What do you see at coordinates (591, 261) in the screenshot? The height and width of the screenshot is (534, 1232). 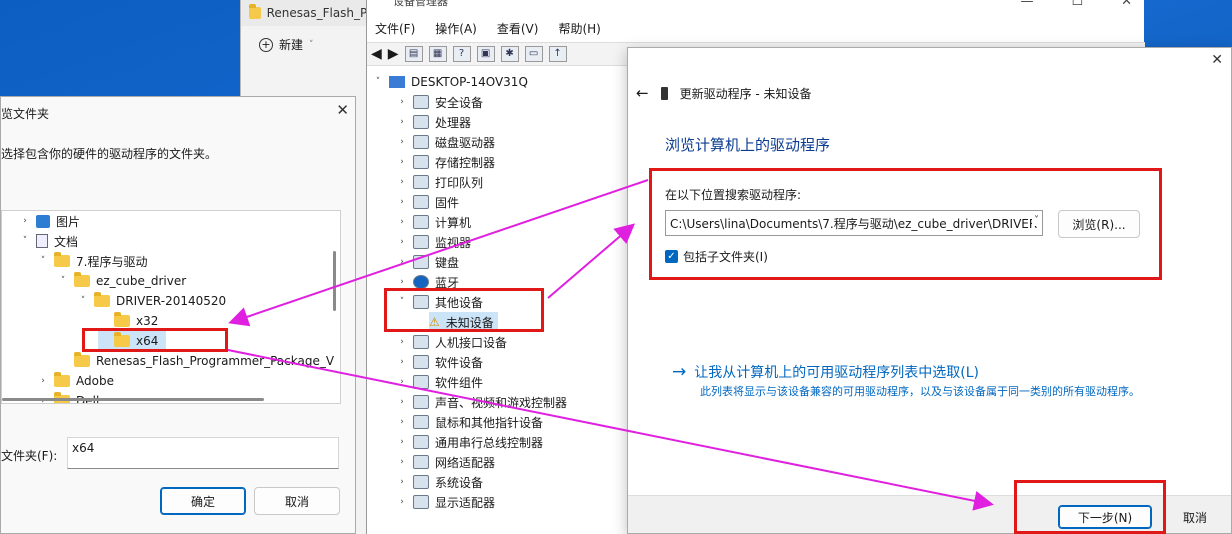 I see `arrow-unknown-to-path` at bounding box center [591, 261].